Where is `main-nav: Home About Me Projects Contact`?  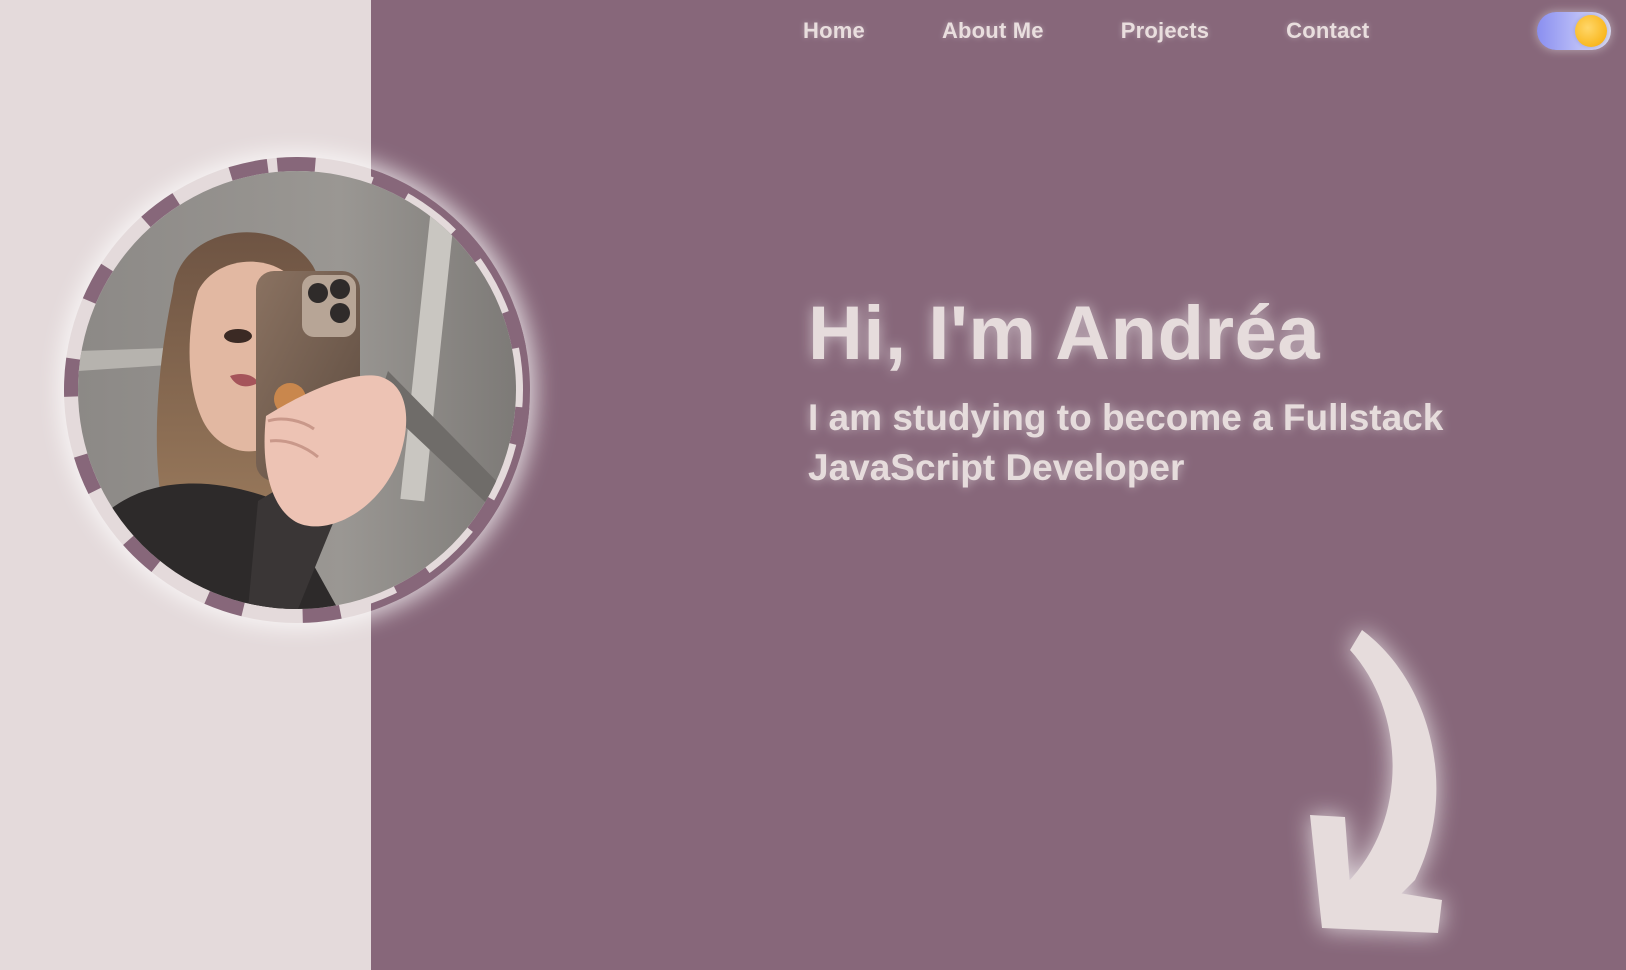 main-nav: Home About Me Projects Contact is located at coordinates (1067, 31).